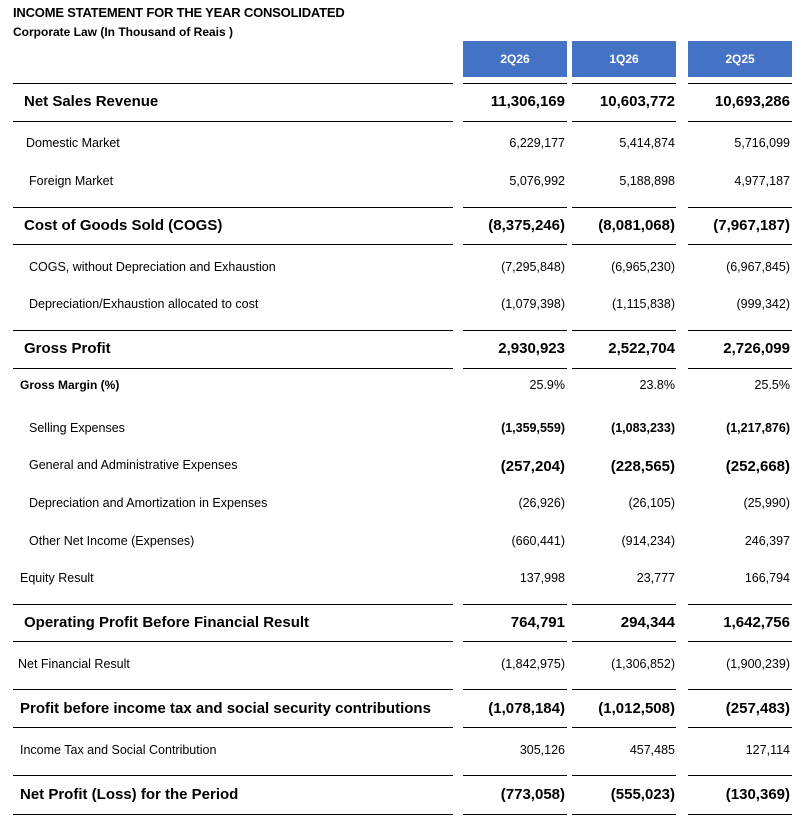  Describe the element at coordinates (756, 622) in the screenshot. I see `row-value-2q25: 1,642,756` at that location.